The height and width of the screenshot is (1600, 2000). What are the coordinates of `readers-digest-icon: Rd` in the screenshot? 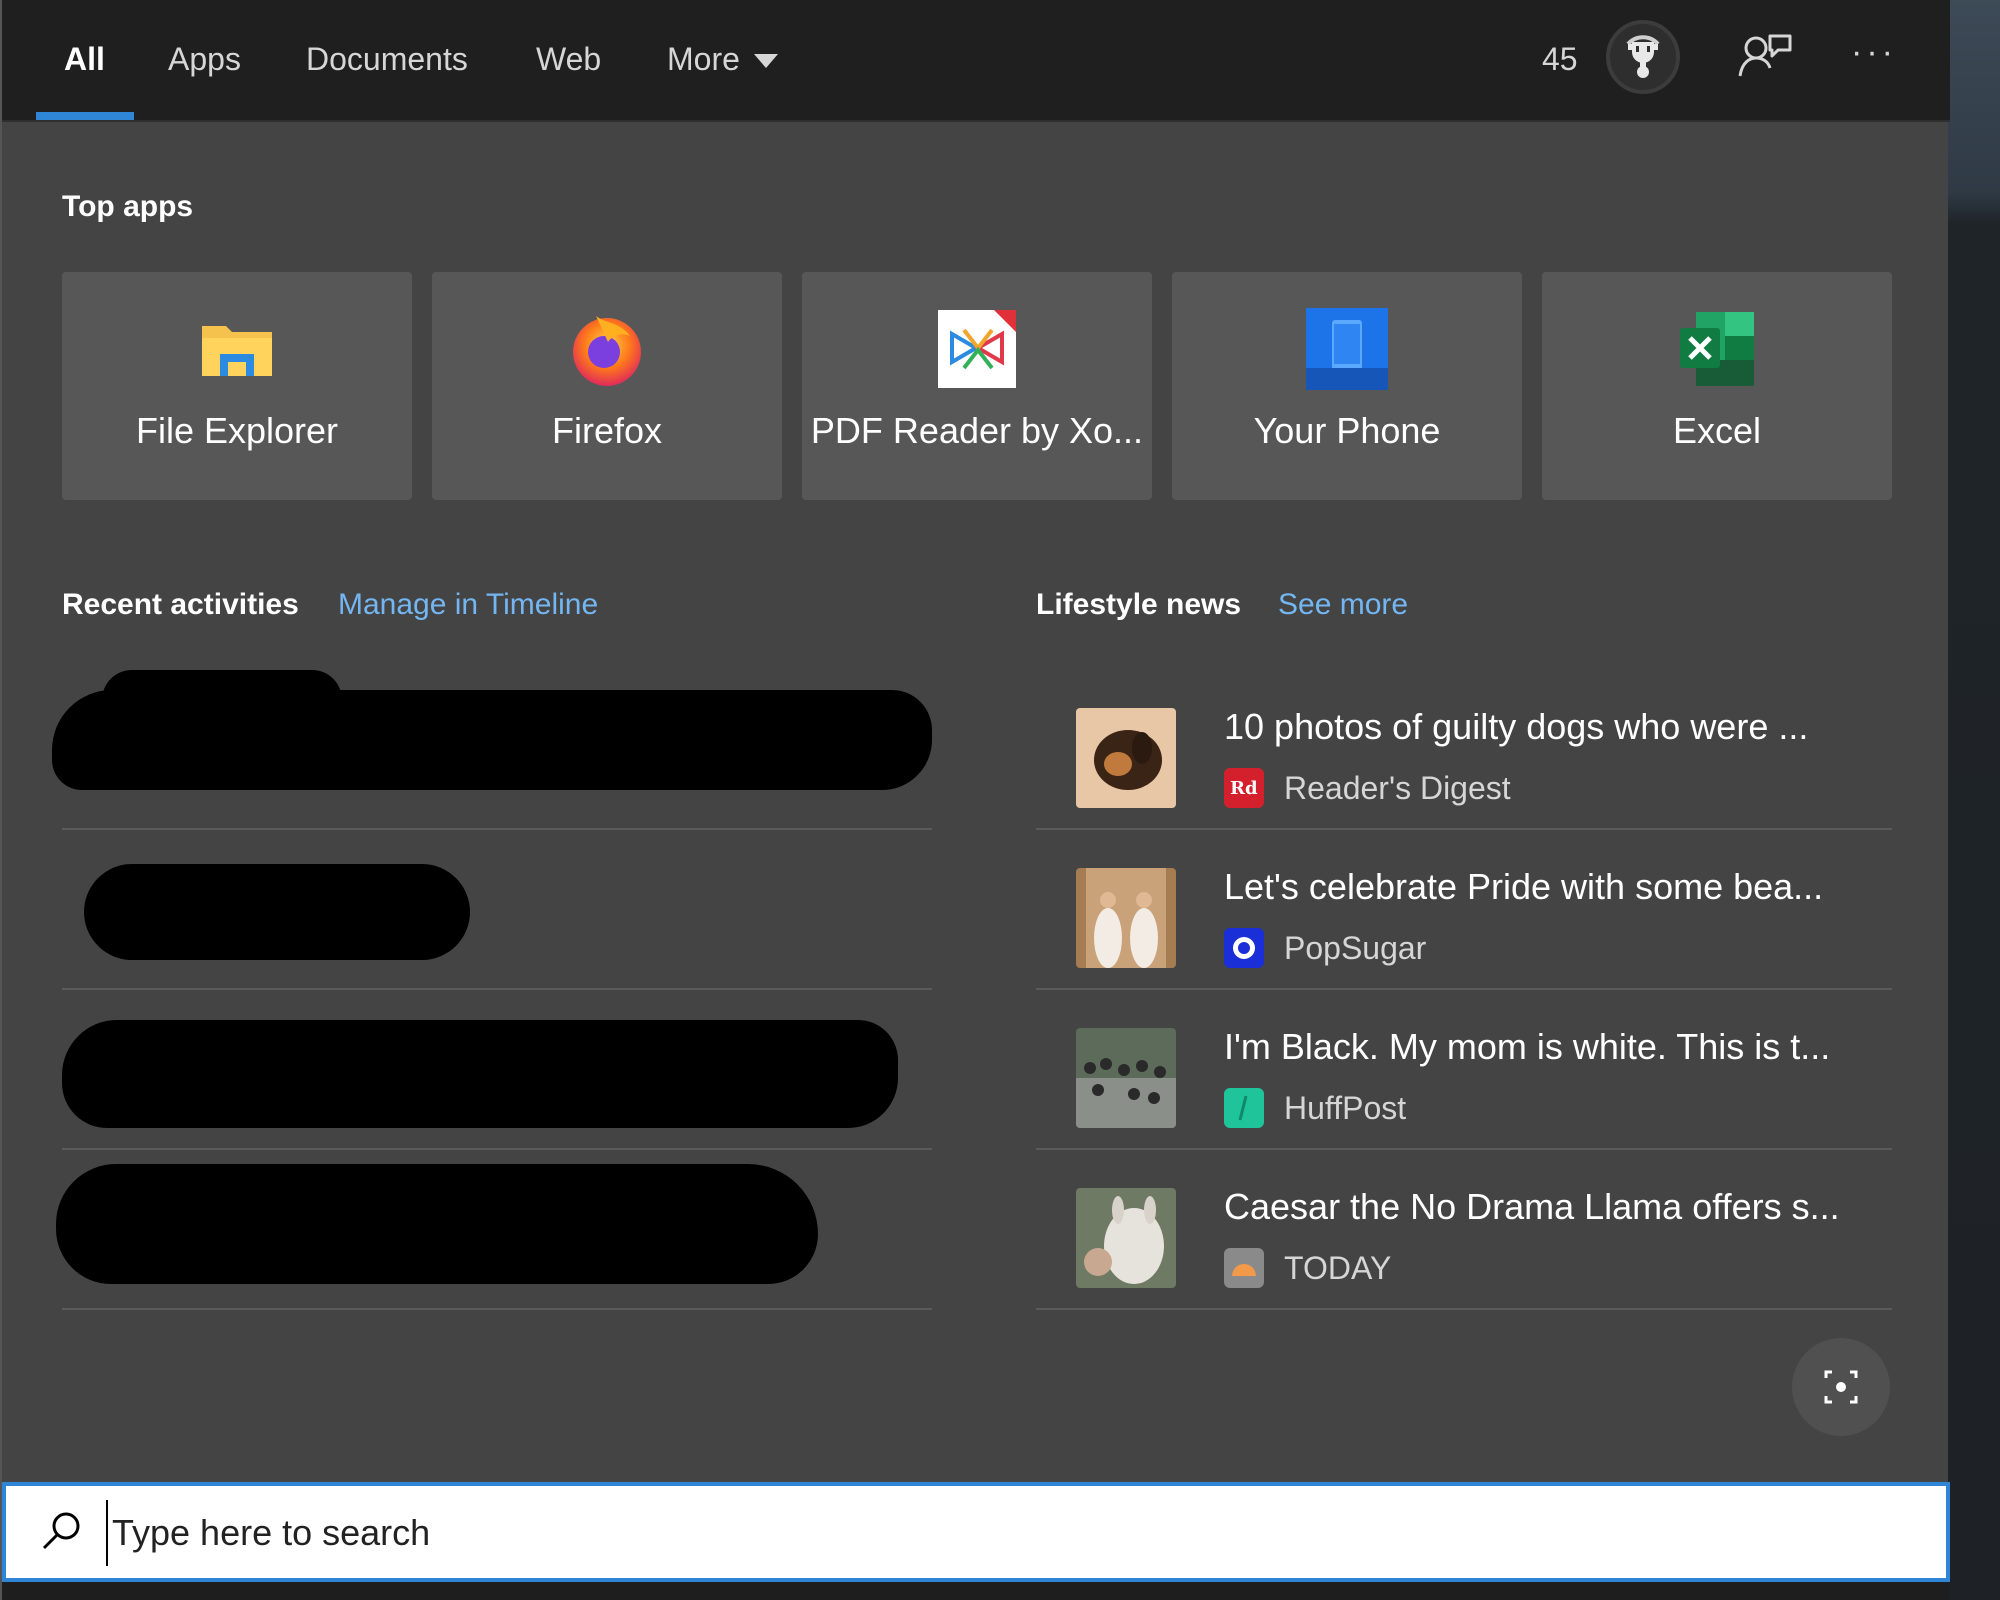 It's located at (1244, 788).